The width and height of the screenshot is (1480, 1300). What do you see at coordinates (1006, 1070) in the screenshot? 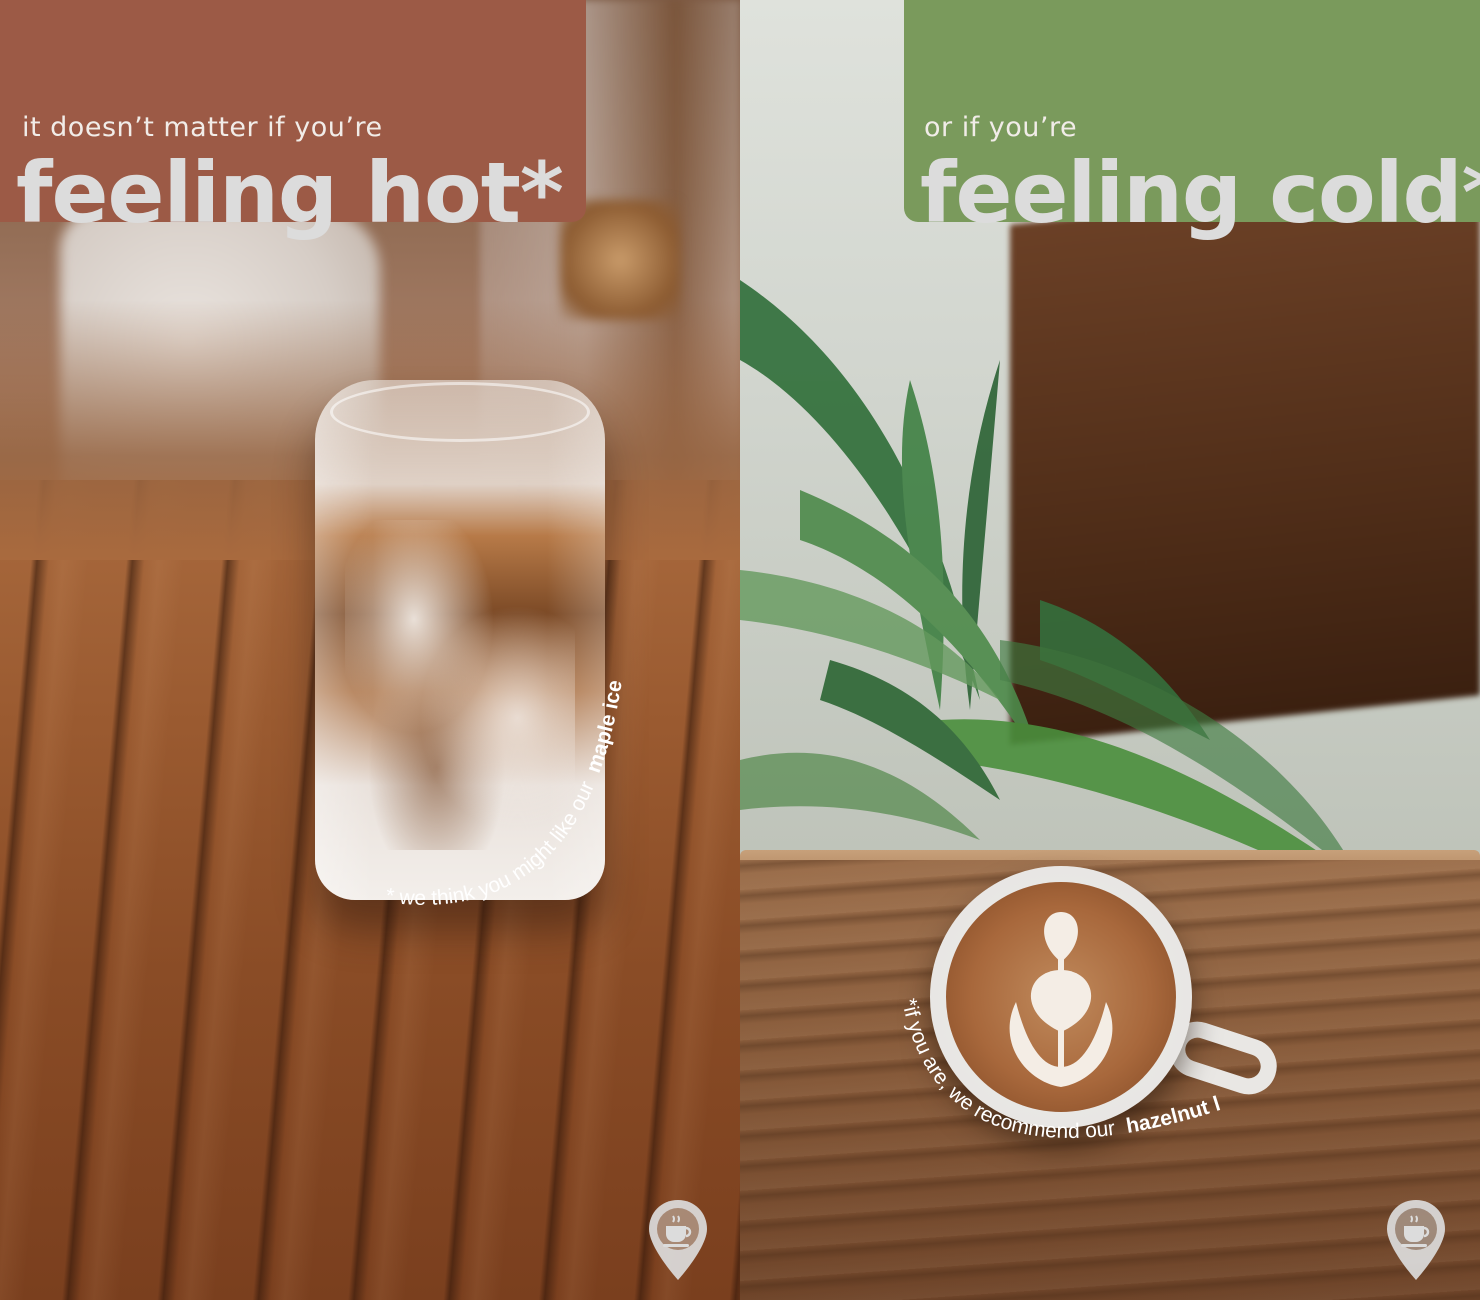
I see `footnote-regular: *if you are, we recommend our` at bounding box center [1006, 1070].